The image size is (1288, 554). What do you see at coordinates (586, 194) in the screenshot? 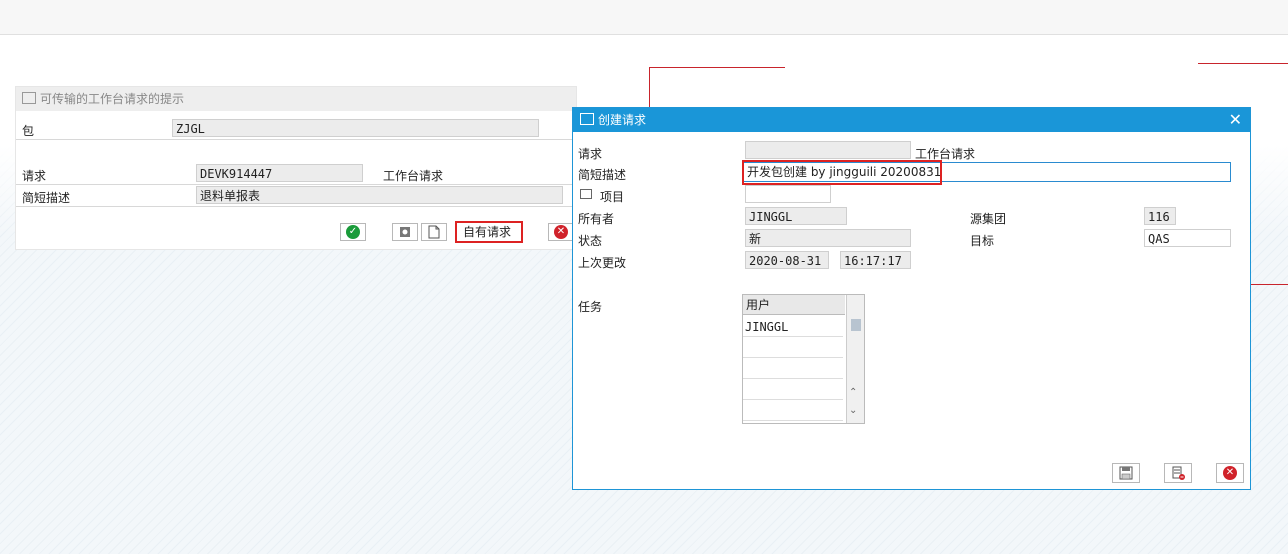
I see `project-icon` at bounding box center [586, 194].